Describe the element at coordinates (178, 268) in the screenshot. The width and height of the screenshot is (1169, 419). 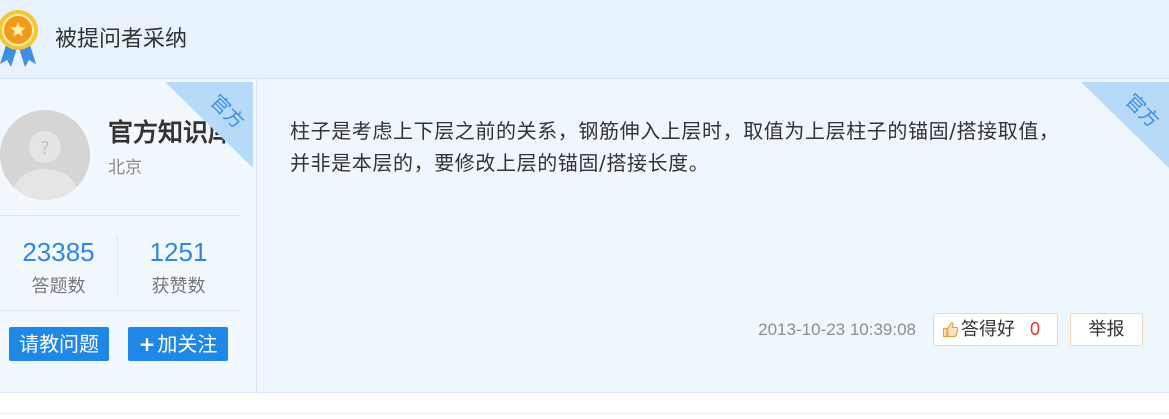
I see `stat-likes: 1251 获赞数` at that location.